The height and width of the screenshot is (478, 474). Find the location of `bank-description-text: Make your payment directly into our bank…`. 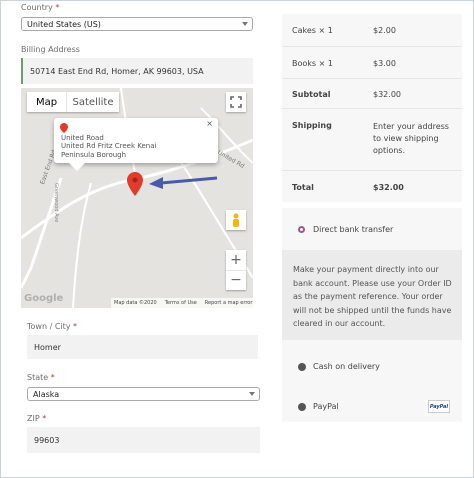

bank-description-text: Make your payment directly into our bank… is located at coordinates (372, 296).